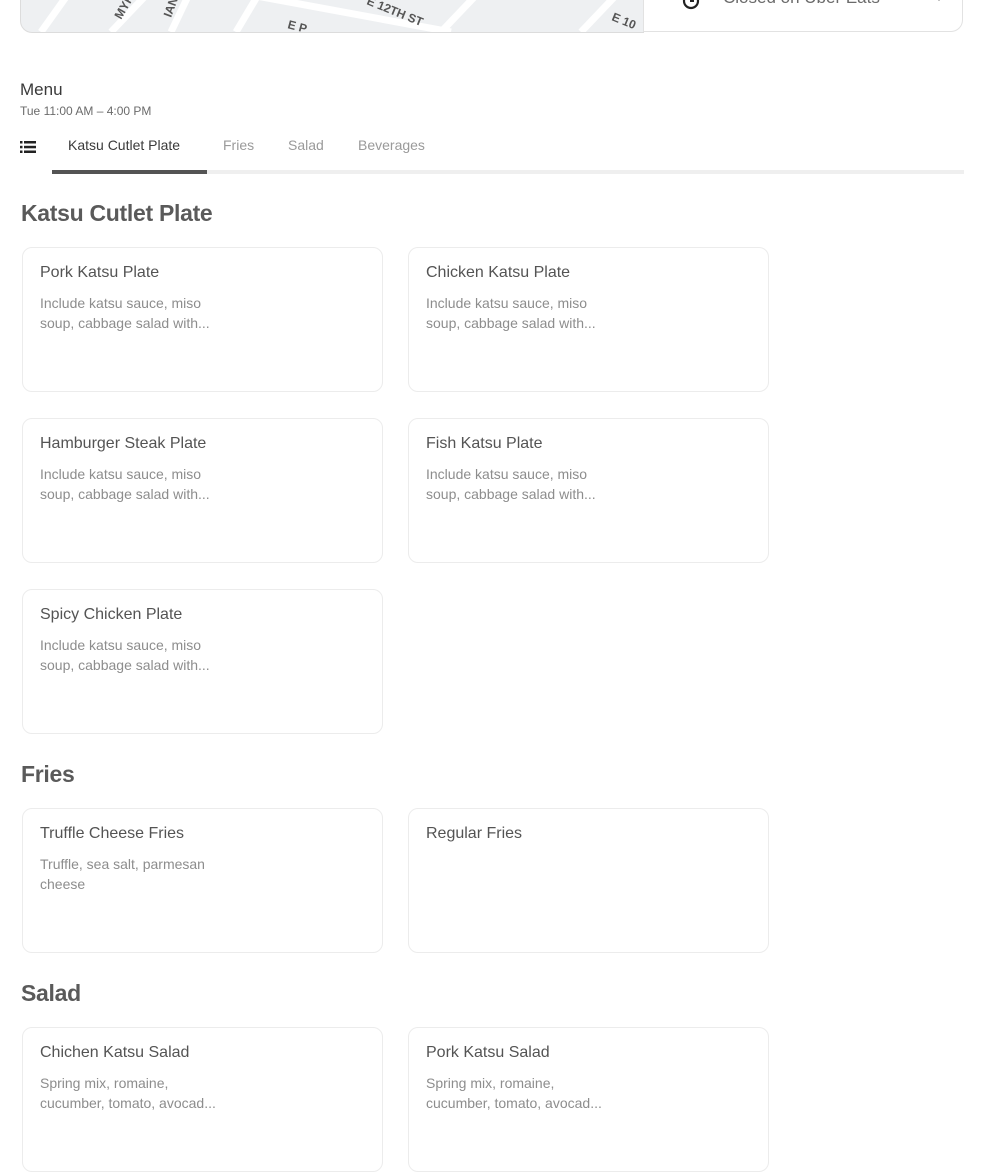 The height and width of the screenshot is (1172, 984). Describe the element at coordinates (41, 89) in the screenshot. I see `menu-title: Menu` at that location.